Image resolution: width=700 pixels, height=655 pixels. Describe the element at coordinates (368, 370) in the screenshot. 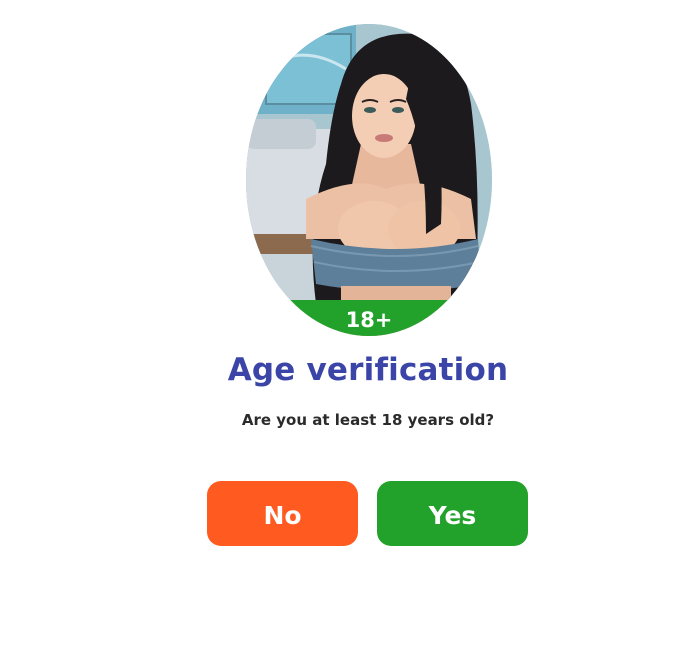

I see `page-title: Age verification` at that location.